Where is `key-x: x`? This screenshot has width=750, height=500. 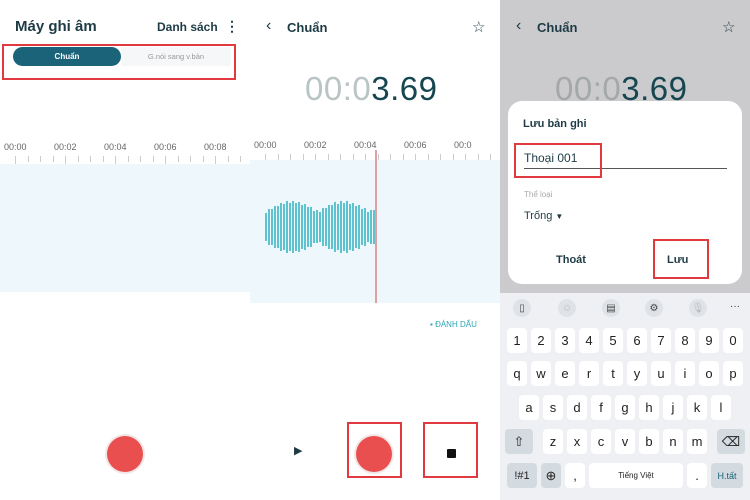 key-x: x is located at coordinates (577, 441).